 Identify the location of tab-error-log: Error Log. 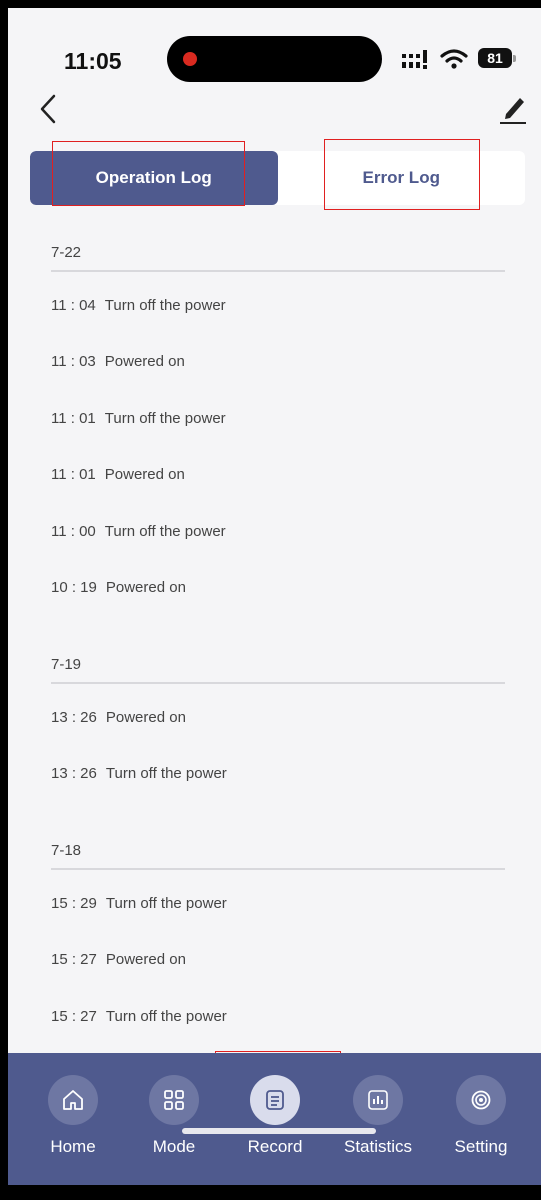
(402, 178).